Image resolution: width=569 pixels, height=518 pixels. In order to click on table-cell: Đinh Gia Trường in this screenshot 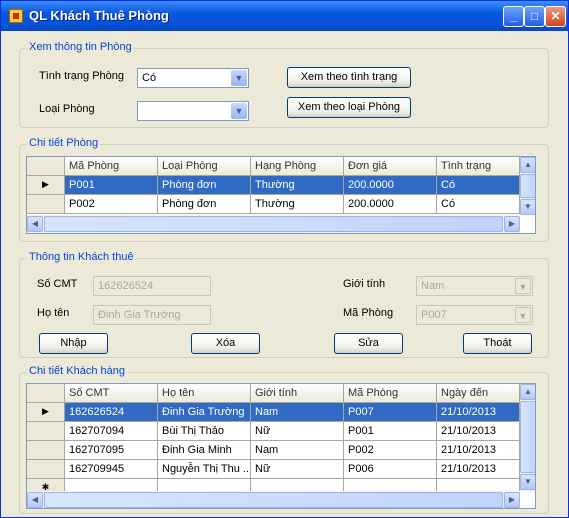, I will do `click(204, 412)`.